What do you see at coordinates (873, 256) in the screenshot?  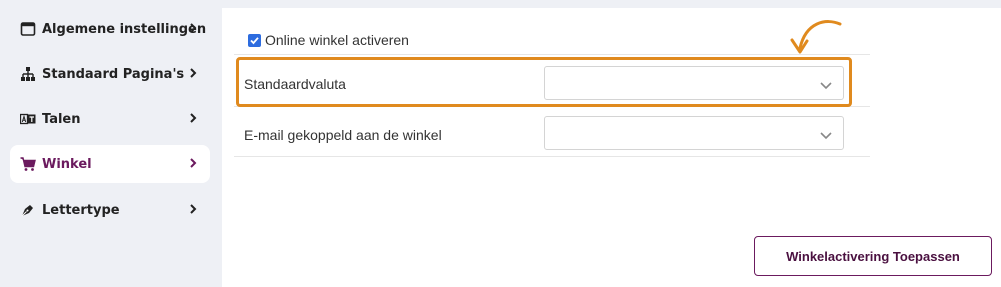 I see `apply-shop-activation-button: Winkelactivering Toepassen` at bounding box center [873, 256].